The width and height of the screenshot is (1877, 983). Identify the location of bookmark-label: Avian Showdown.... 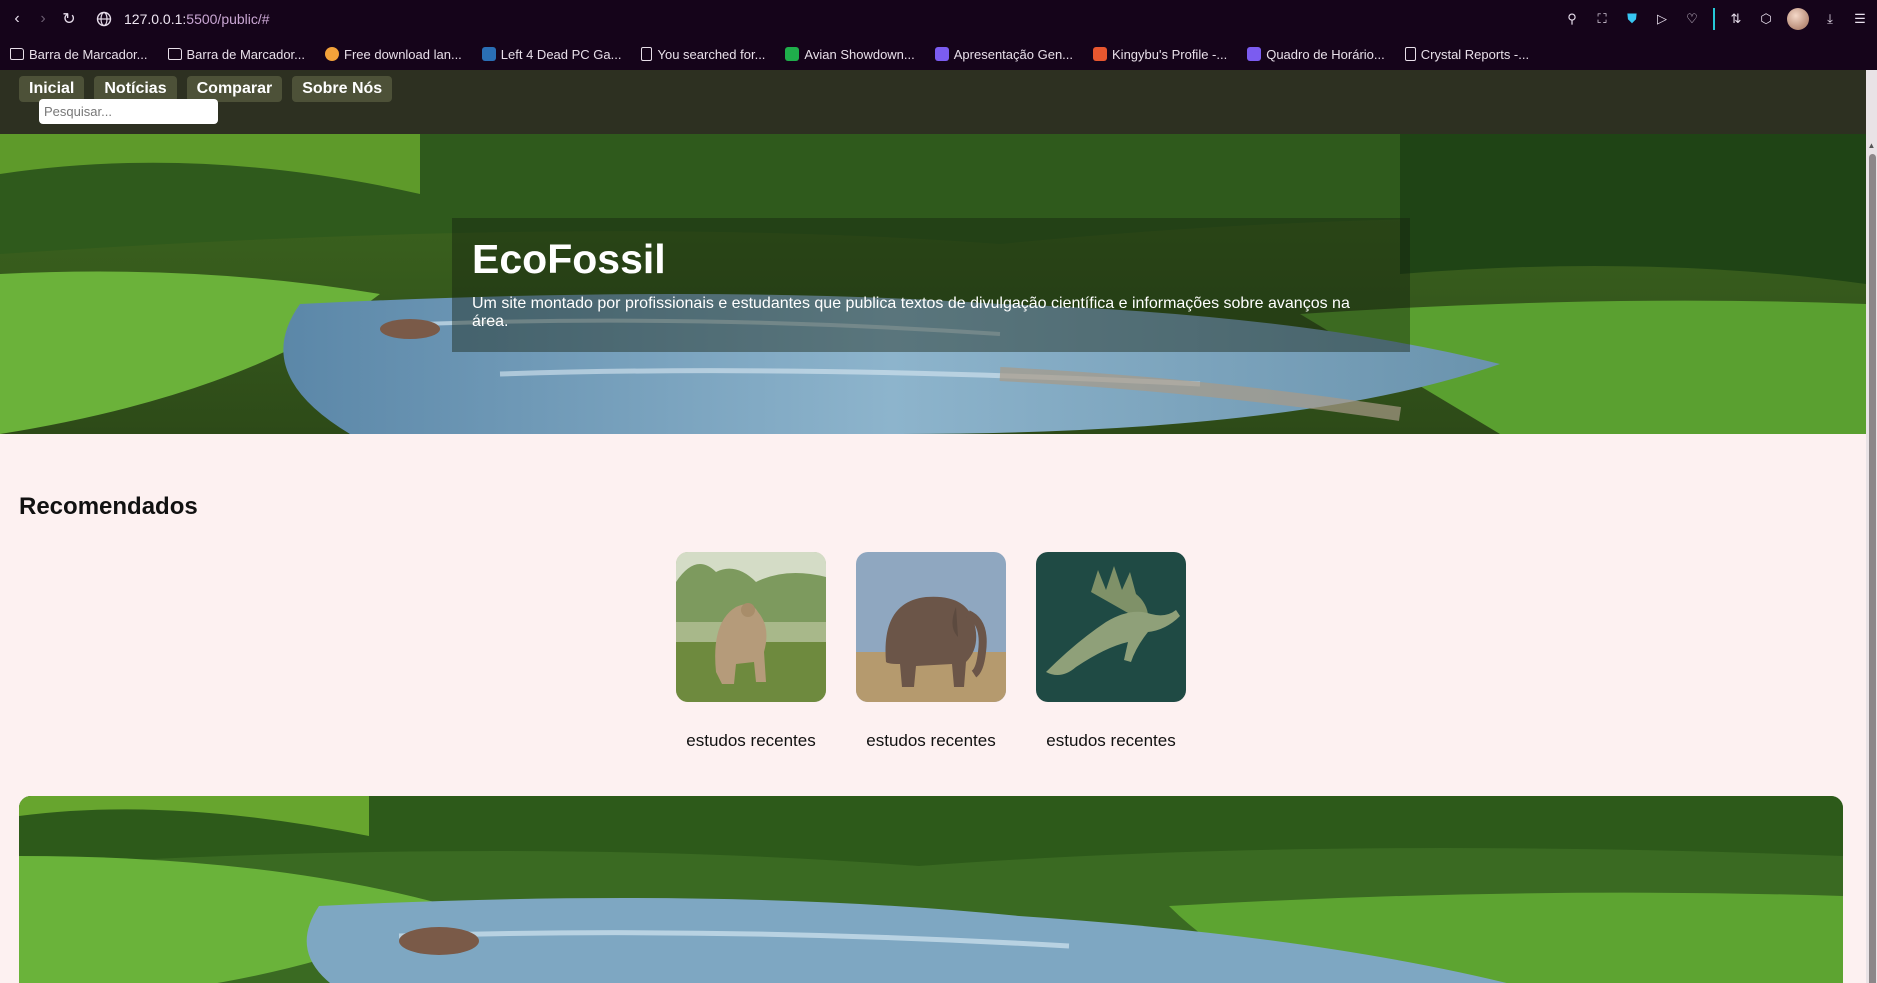
(859, 54).